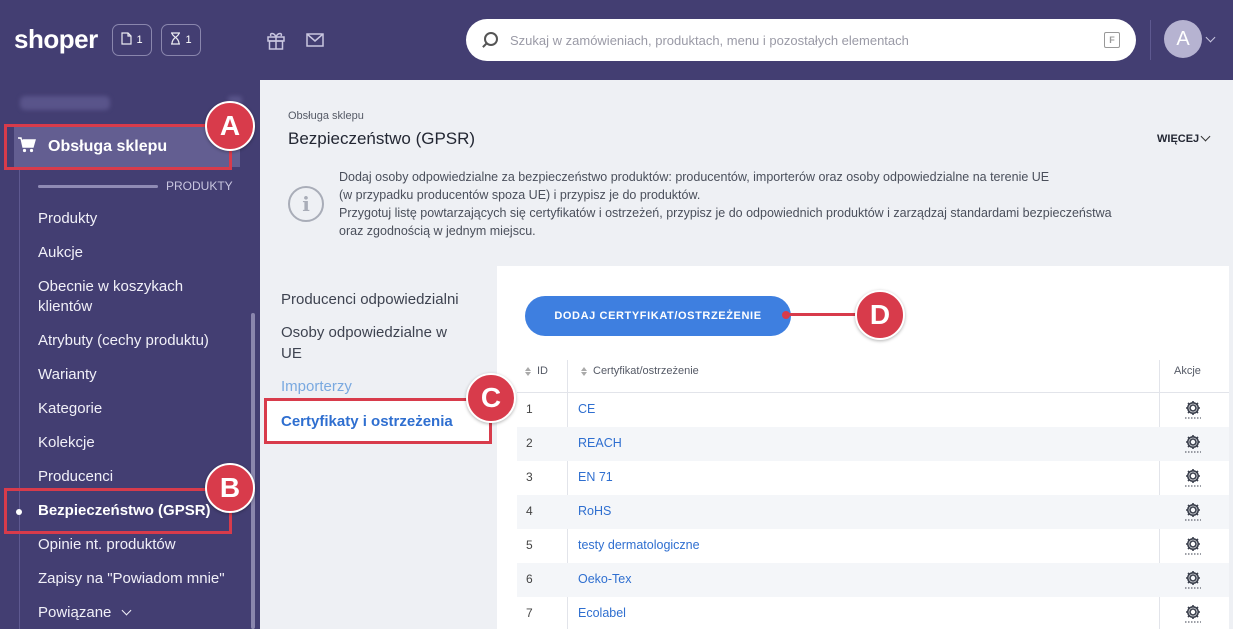 The height and width of the screenshot is (629, 1233). What do you see at coordinates (199, 186) in the screenshot?
I see `sidebar-group-label: PRODUKTY` at bounding box center [199, 186].